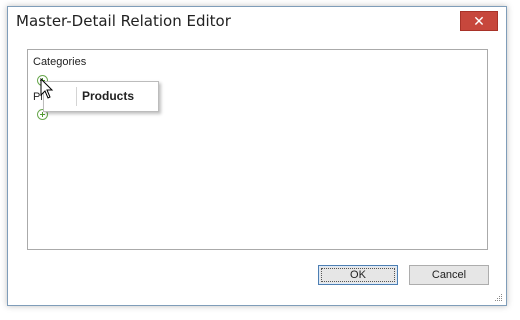  I want to click on title-bar: Master-Detail Relation Editor ✕, so click(257, 21).